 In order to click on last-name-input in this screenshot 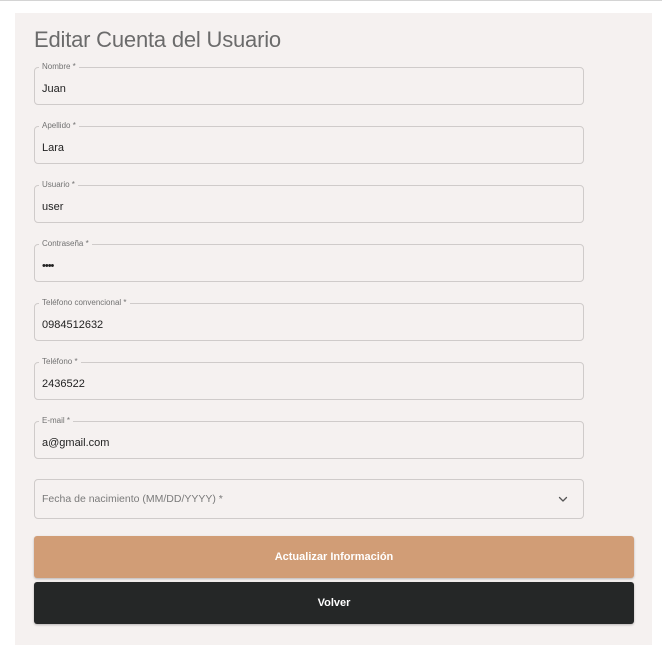, I will do `click(307, 148)`.